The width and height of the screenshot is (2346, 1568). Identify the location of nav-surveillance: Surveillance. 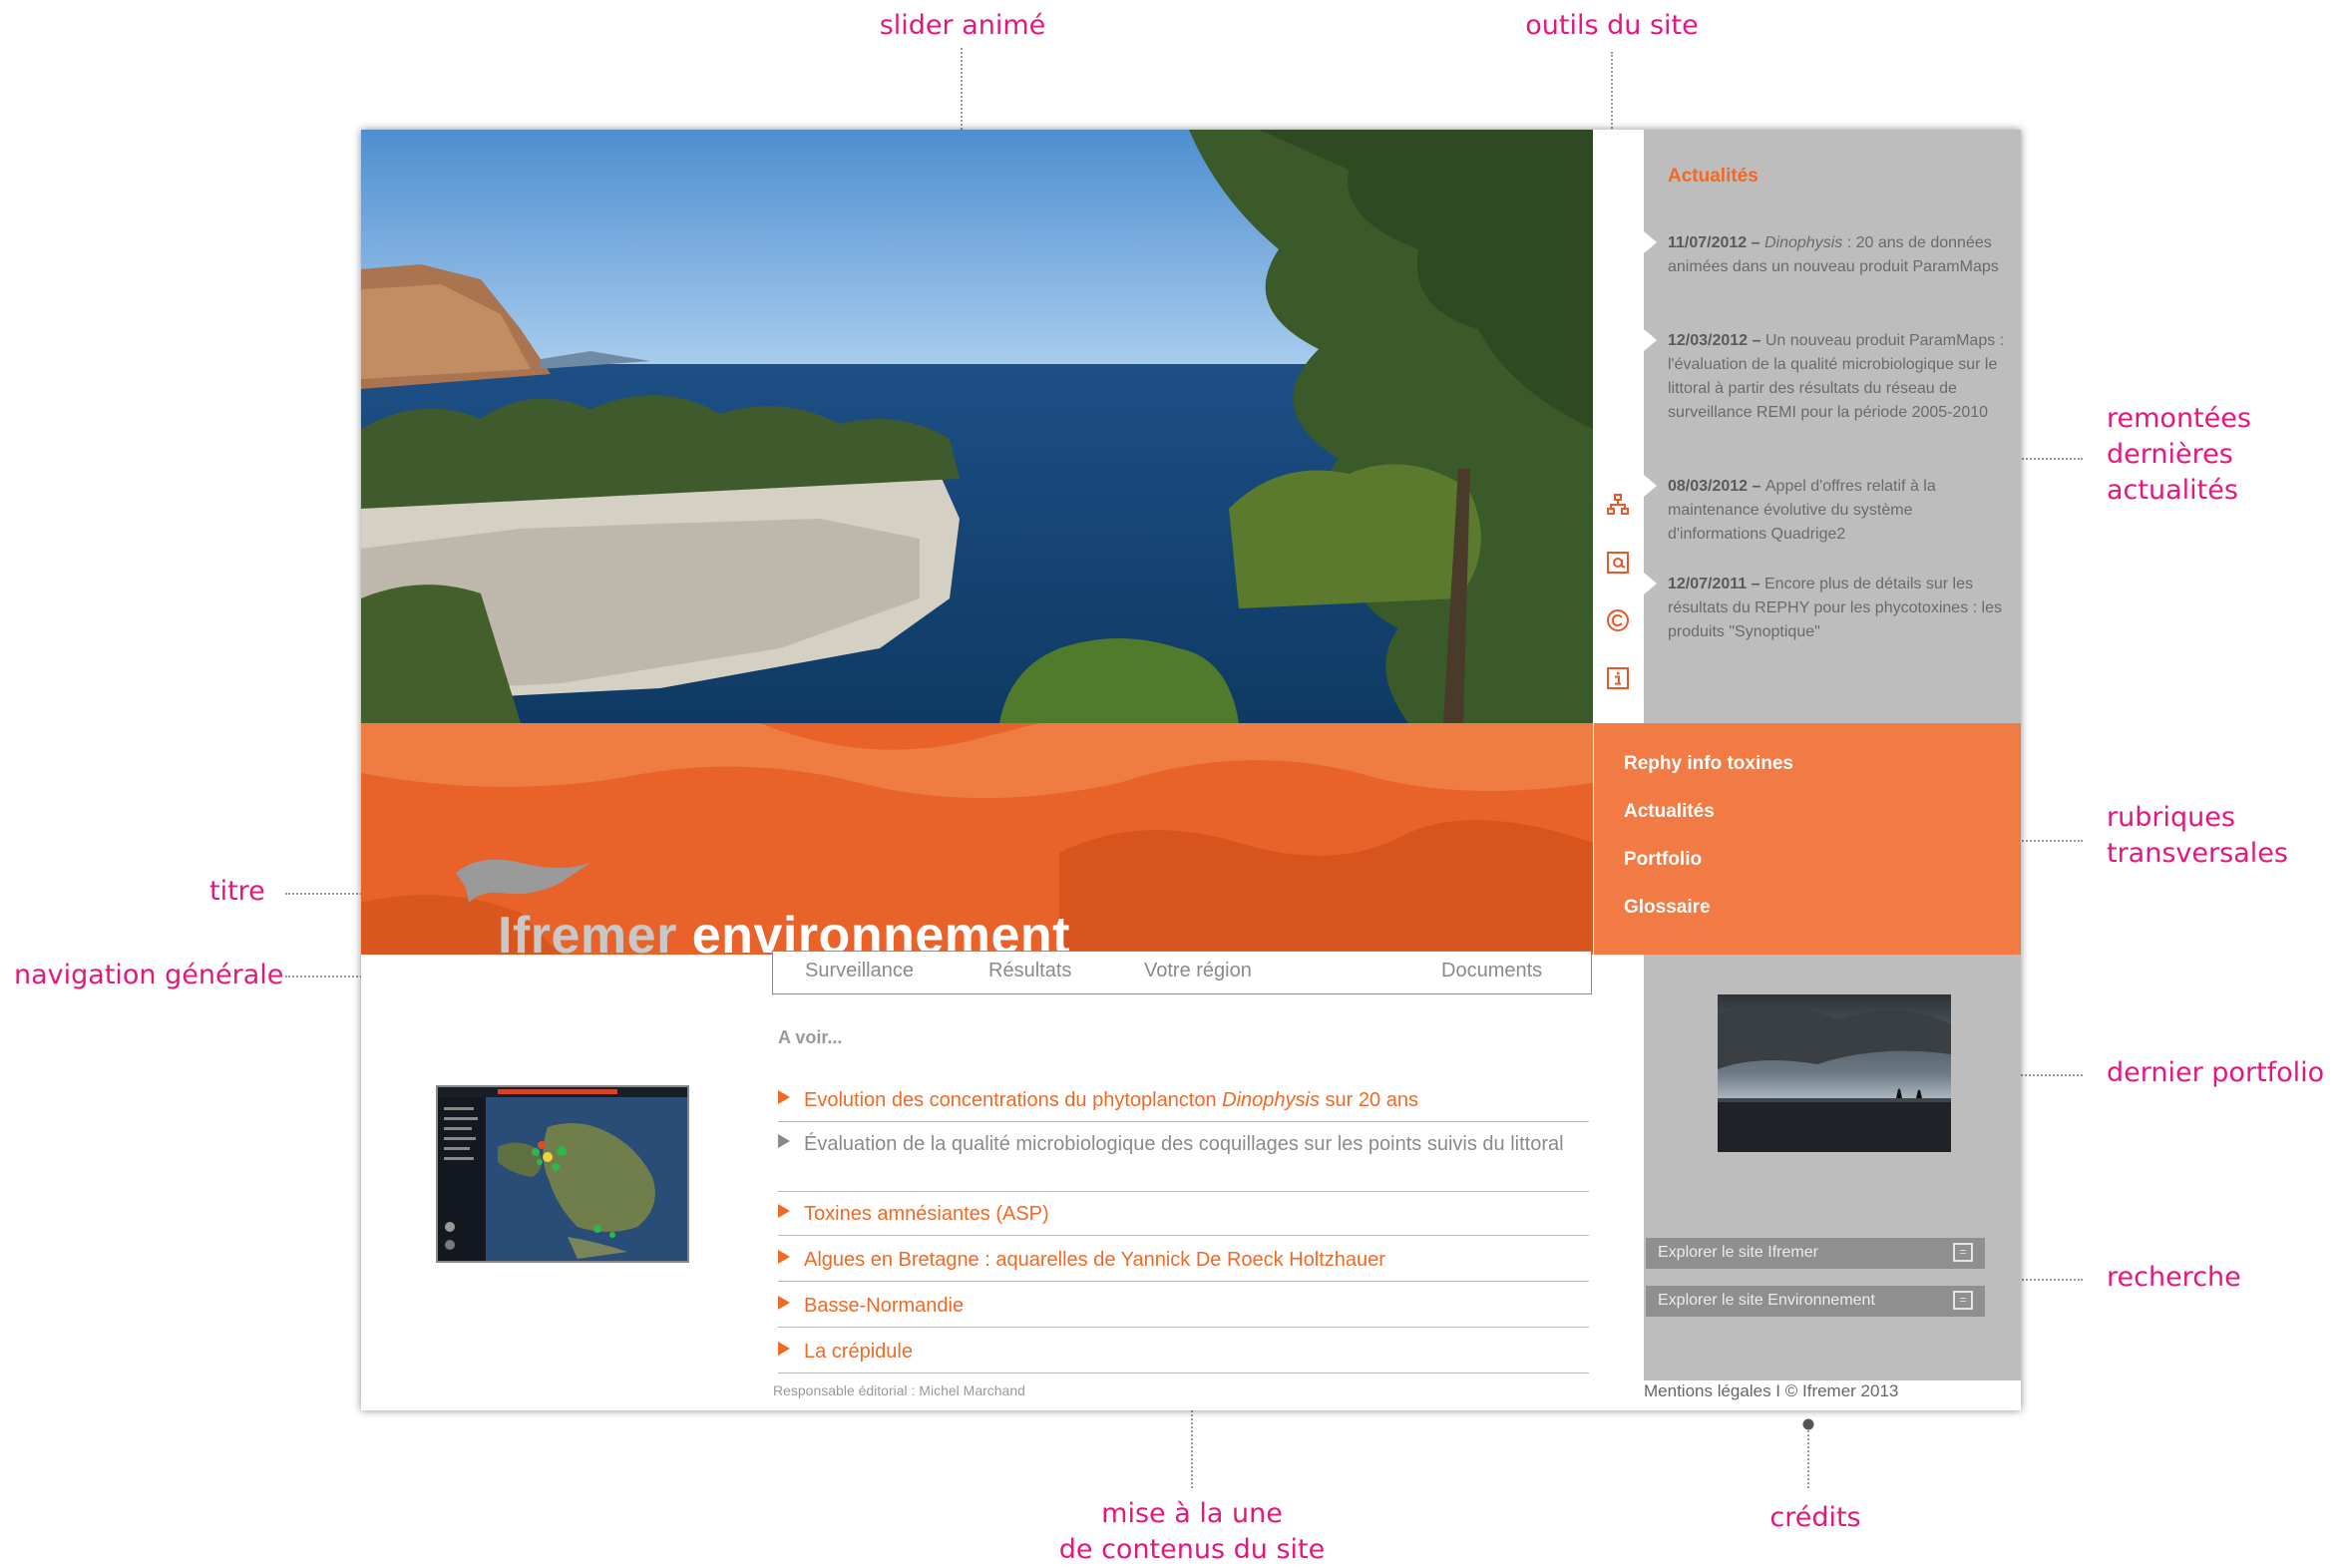
(859, 971).